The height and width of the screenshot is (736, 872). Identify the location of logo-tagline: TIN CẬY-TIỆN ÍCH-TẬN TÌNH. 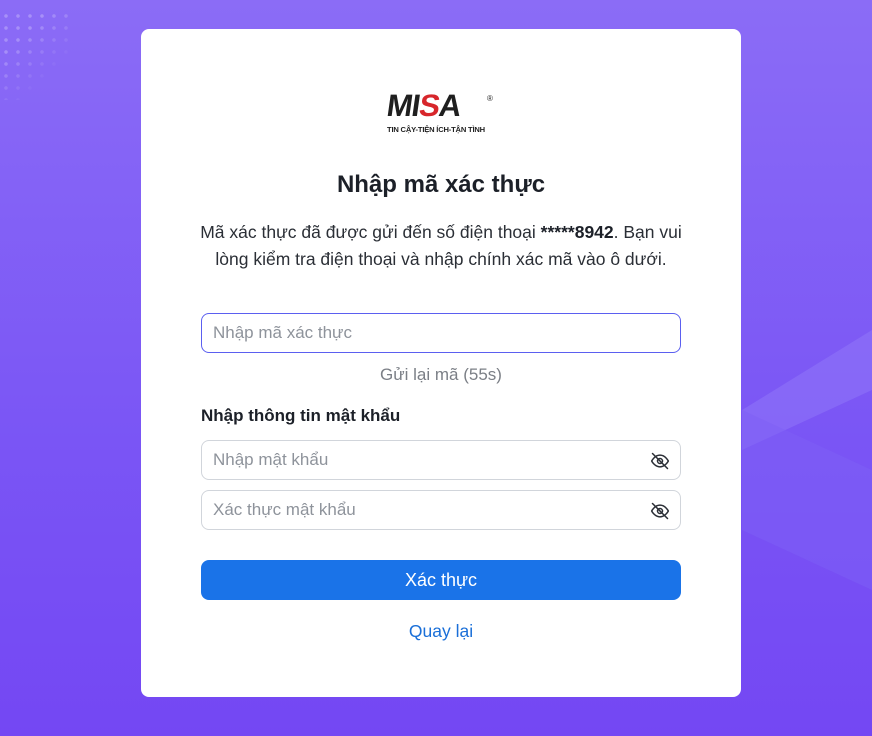
(436, 129).